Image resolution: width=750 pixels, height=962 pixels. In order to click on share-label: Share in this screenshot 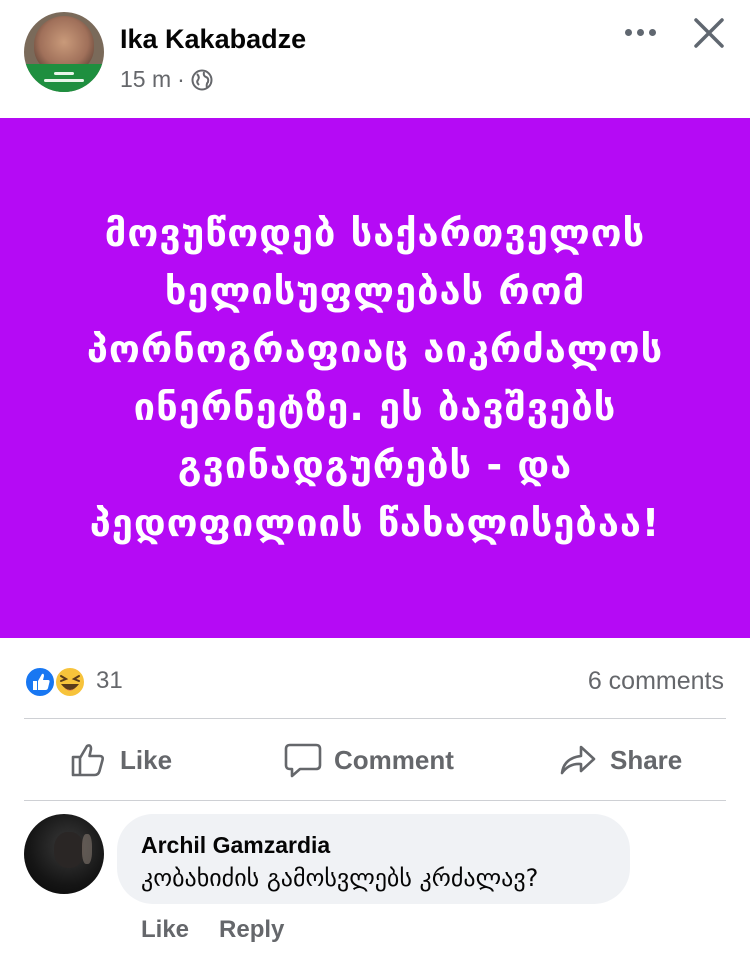, I will do `click(646, 759)`.